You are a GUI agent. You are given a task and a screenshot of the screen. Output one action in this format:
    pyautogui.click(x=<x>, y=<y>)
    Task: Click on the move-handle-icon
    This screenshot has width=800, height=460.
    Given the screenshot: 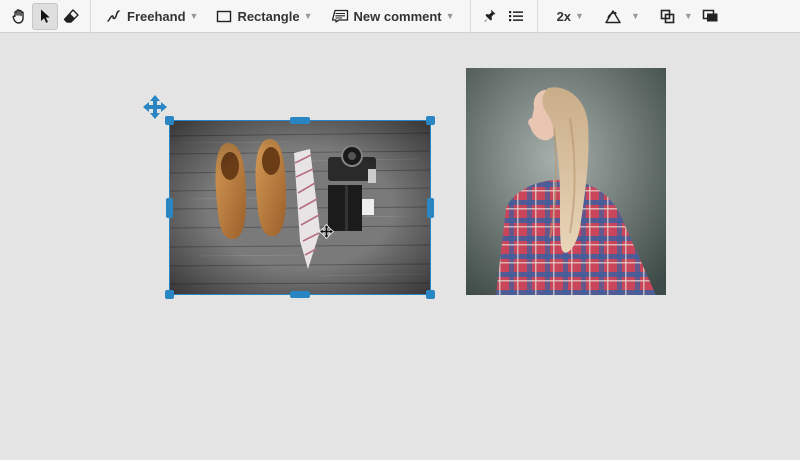 What is the action you would take?
    pyautogui.click(x=155, y=107)
    